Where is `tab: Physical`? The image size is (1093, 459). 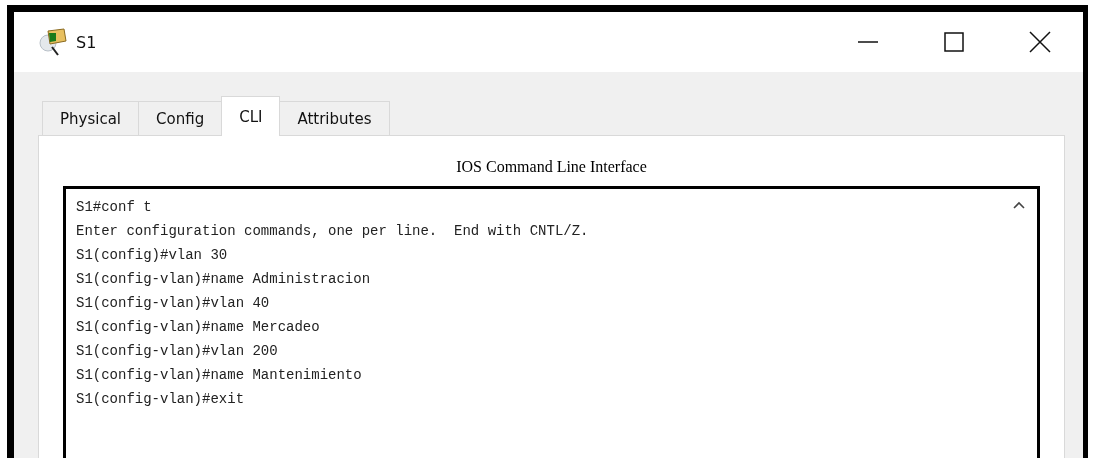
tab: Physical is located at coordinates (91, 118).